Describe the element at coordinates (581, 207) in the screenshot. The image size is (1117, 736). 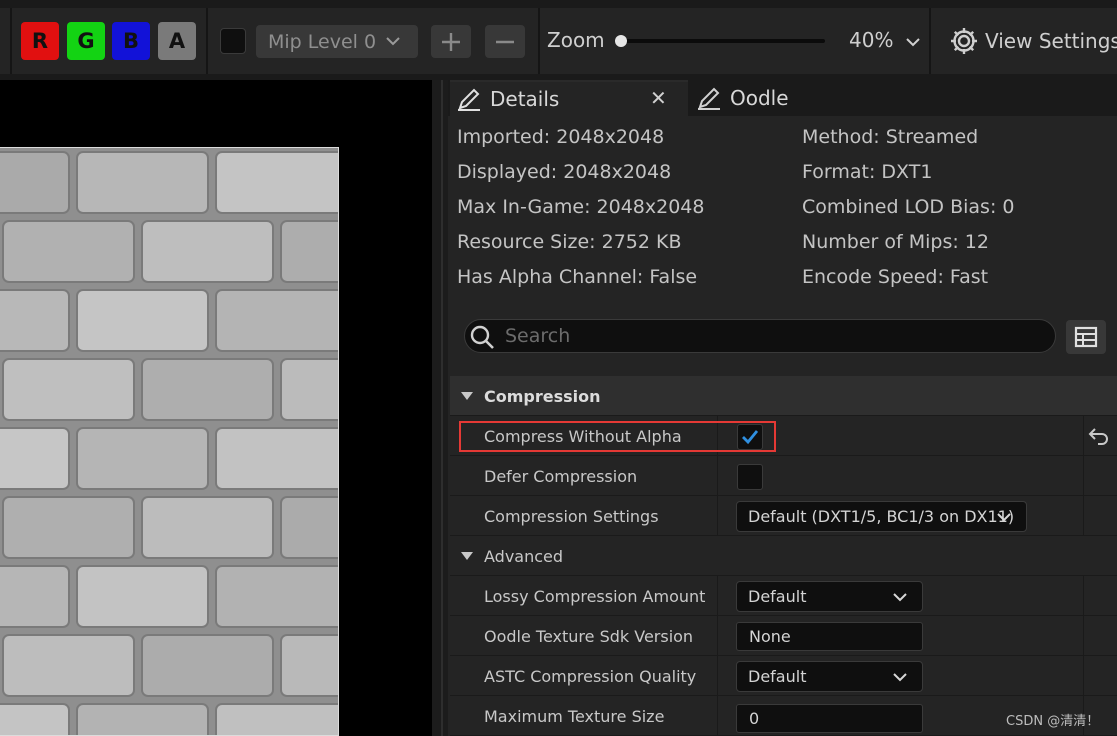
I see `info-max-in-game: Max In-Game: 2048x2048` at that location.